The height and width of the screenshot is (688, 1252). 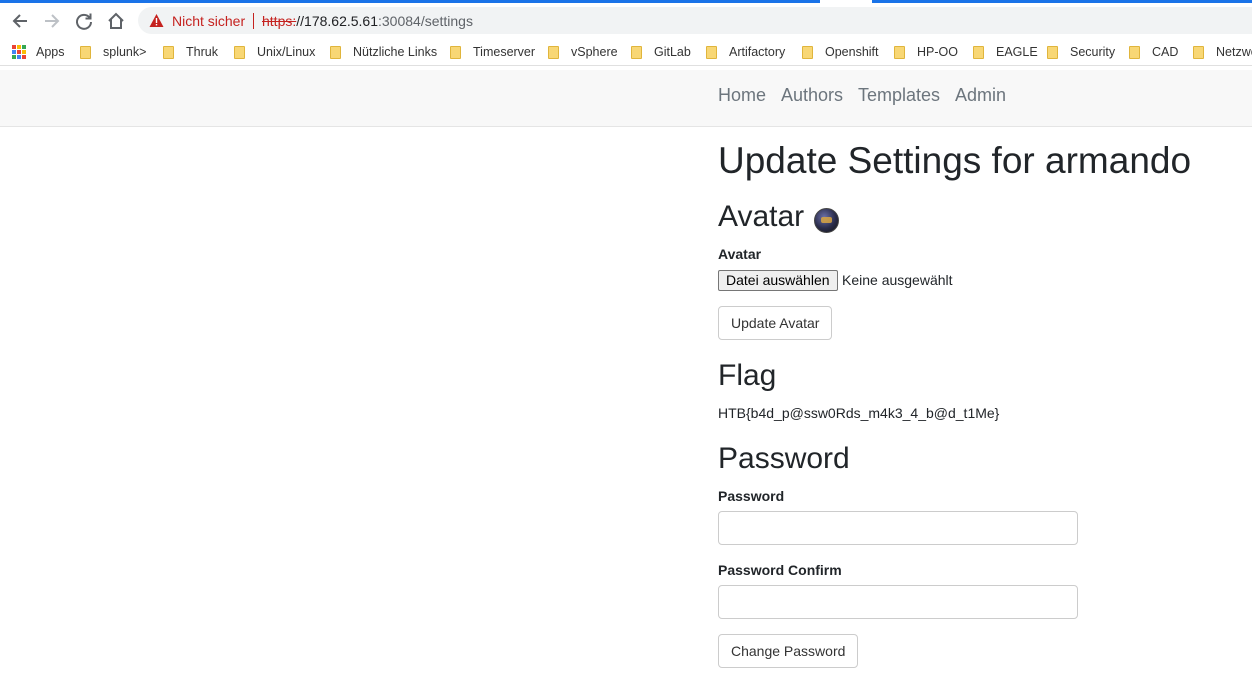 I want to click on bookmark-eagle: EAGLE, so click(x=1005, y=52).